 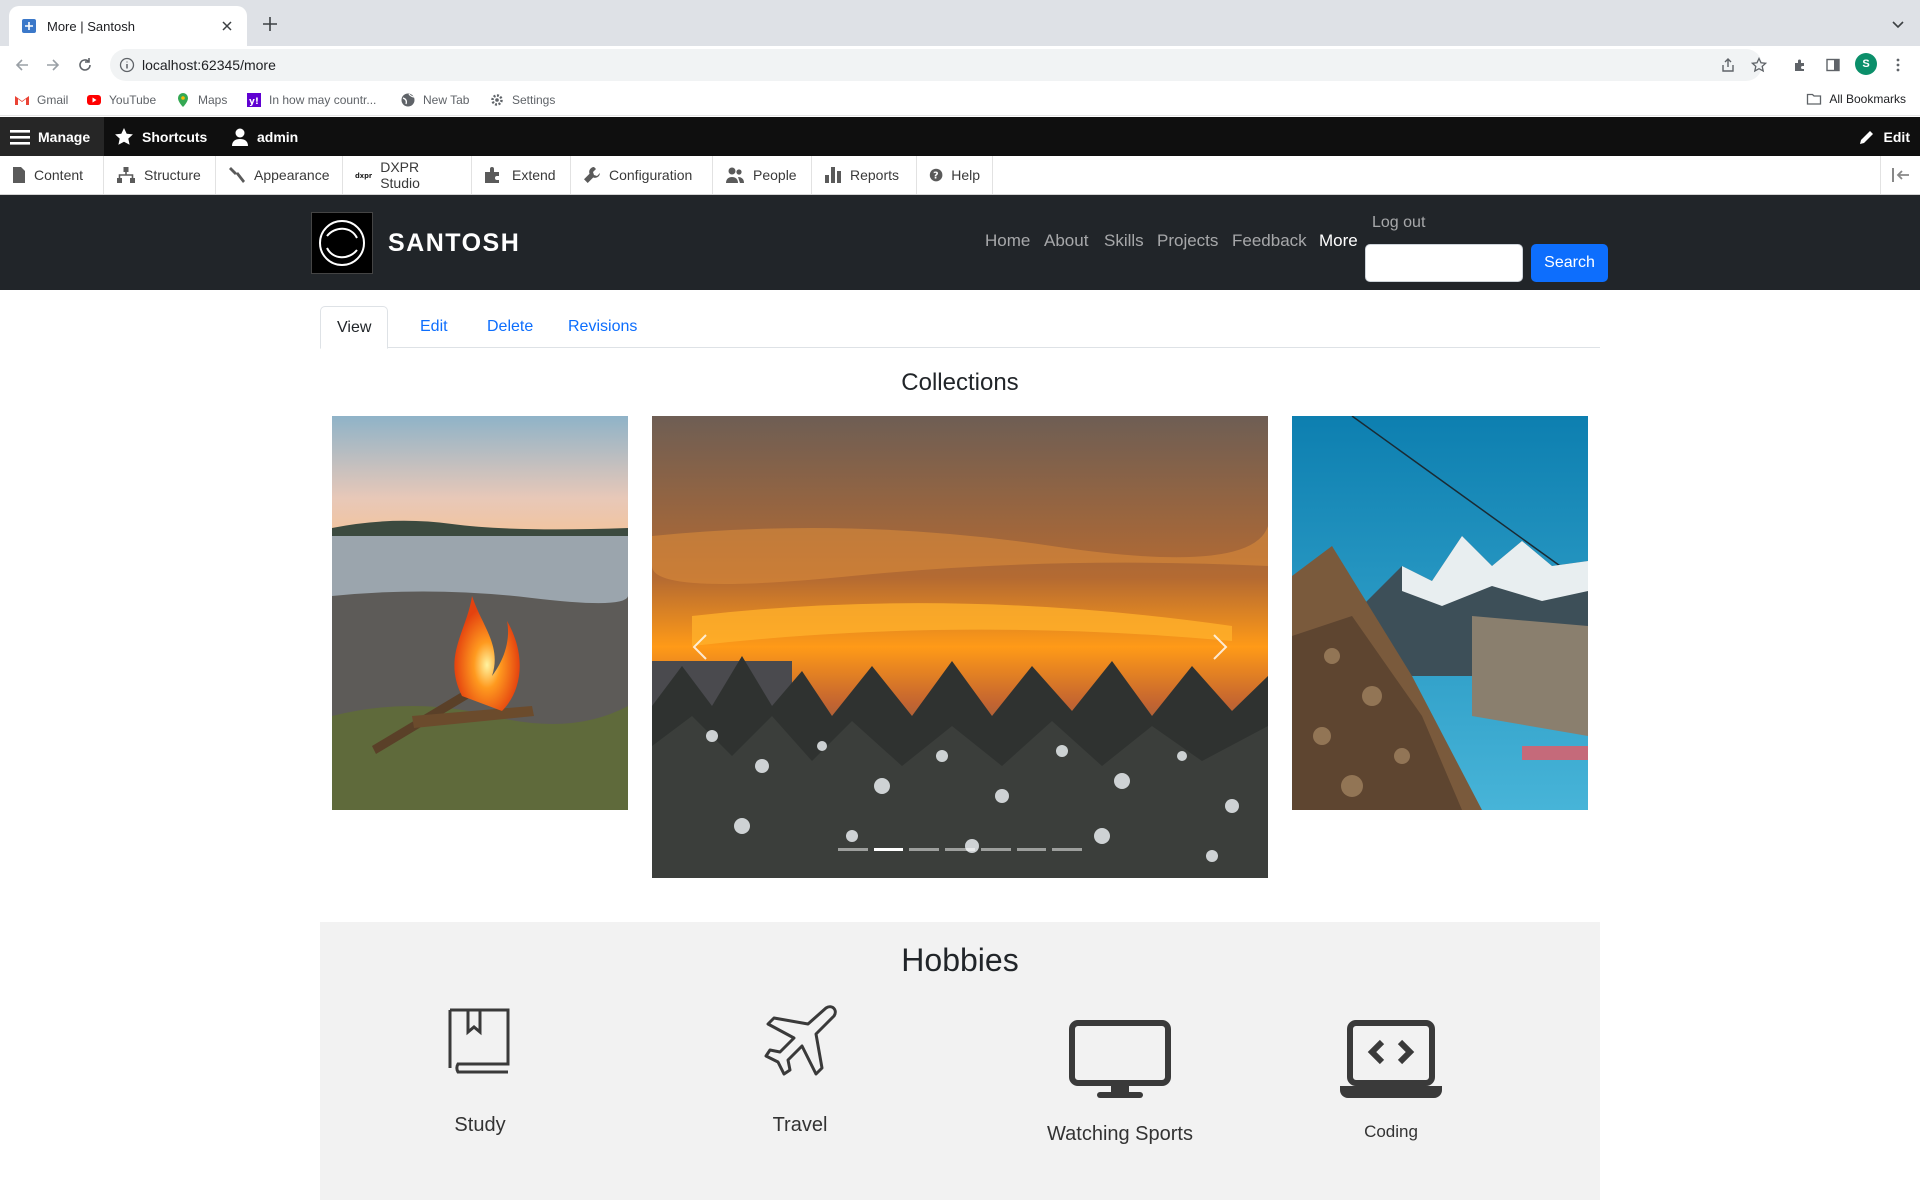 I want to click on folder-icon, so click(x=1814, y=99).